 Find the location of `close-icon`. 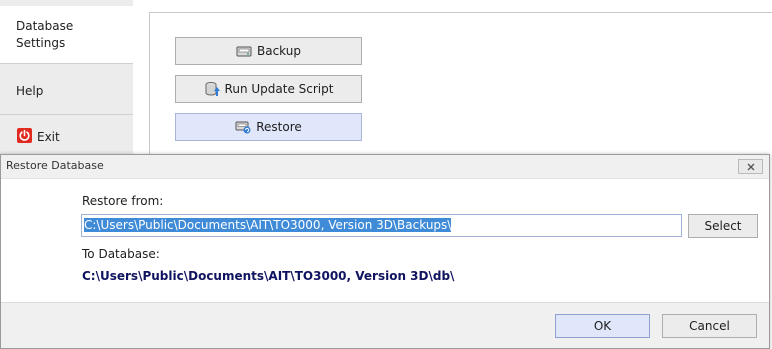

close-icon is located at coordinates (751, 167).